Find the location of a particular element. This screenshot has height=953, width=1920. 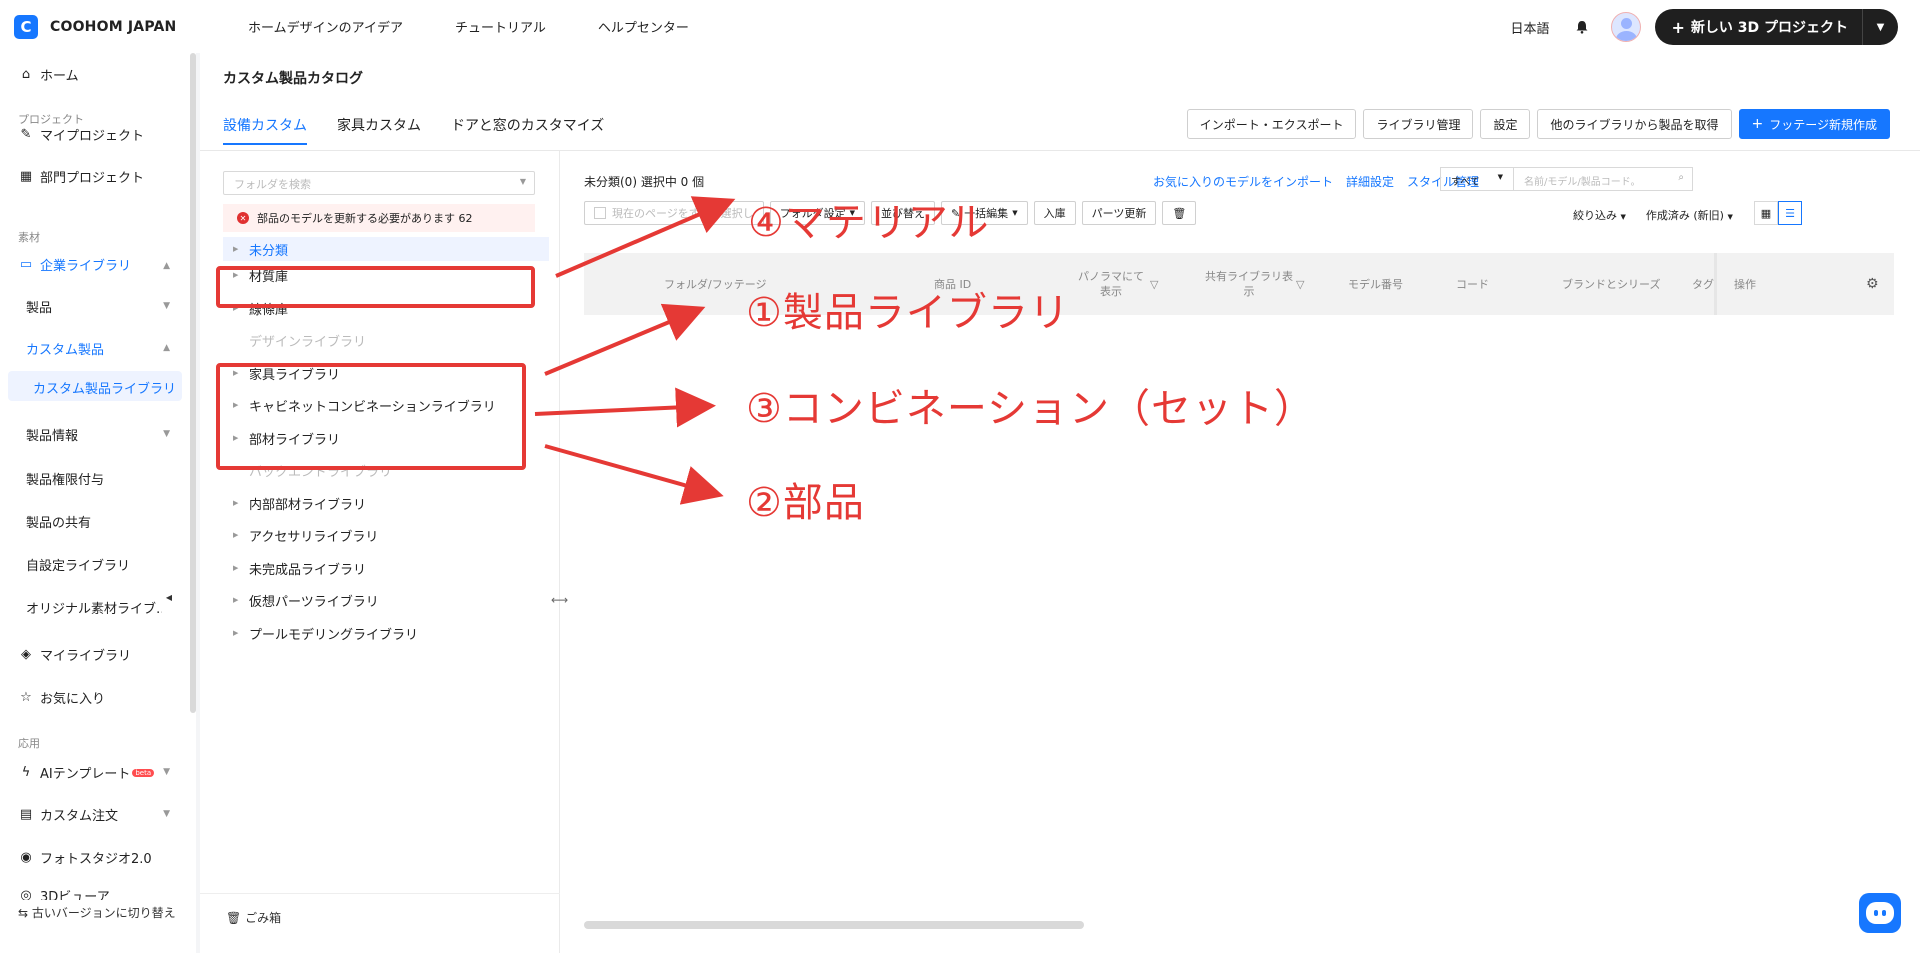

sidebar-item-product-permissions: 製品権限付与 is located at coordinates (65, 478).